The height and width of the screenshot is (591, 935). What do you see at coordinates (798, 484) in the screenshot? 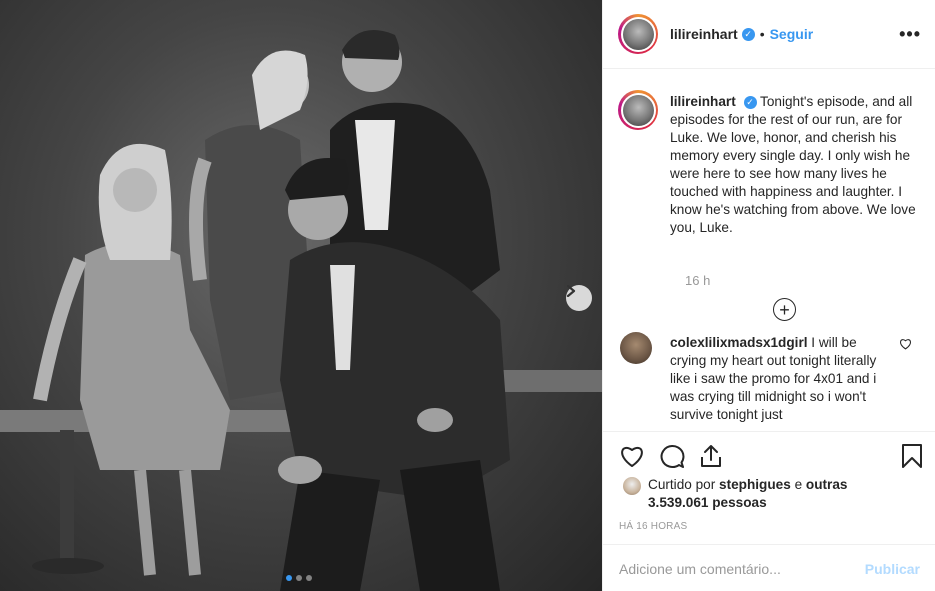
I see `likes-connector: e` at bounding box center [798, 484].